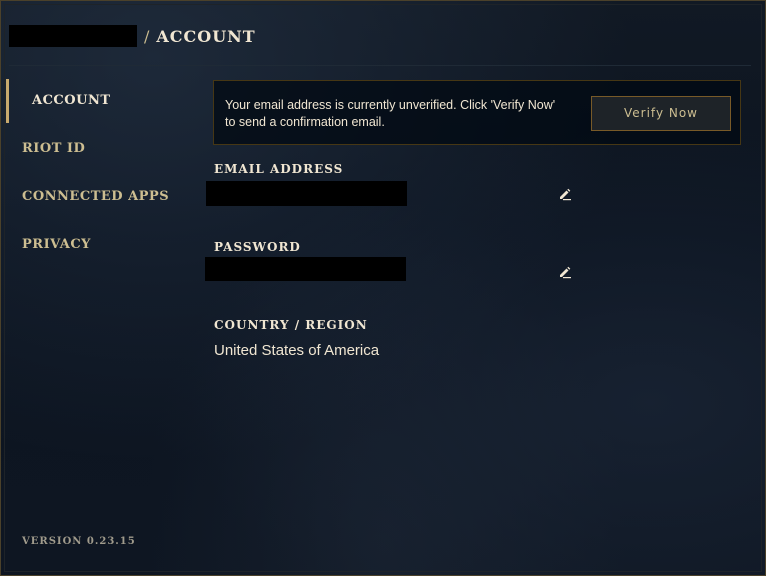 The width and height of the screenshot is (766, 576). Describe the element at coordinates (661, 113) in the screenshot. I see `verify-now-button: Verify Now` at that location.